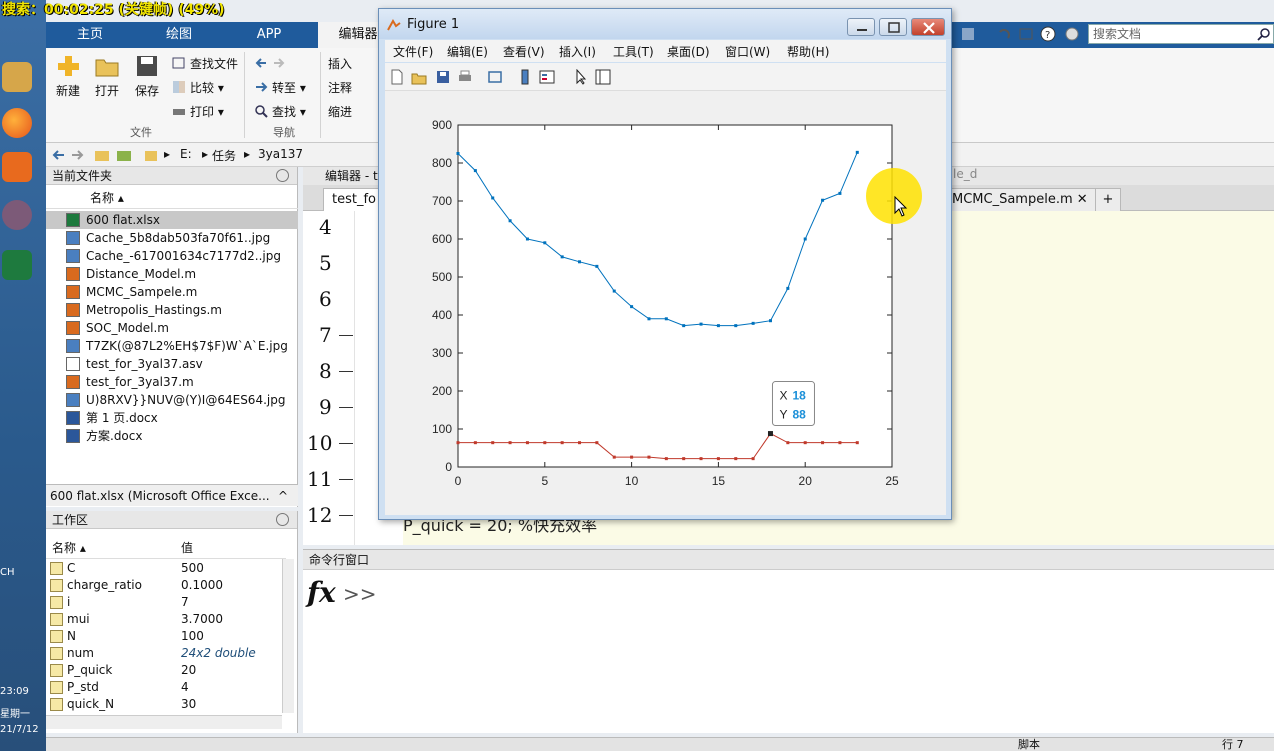 The width and height of the screenshot is (1274, 751). What do you see at coordinates (17, 77) in the screenshot?
I see `folder-app-icon` at bounding box center [17, 77].